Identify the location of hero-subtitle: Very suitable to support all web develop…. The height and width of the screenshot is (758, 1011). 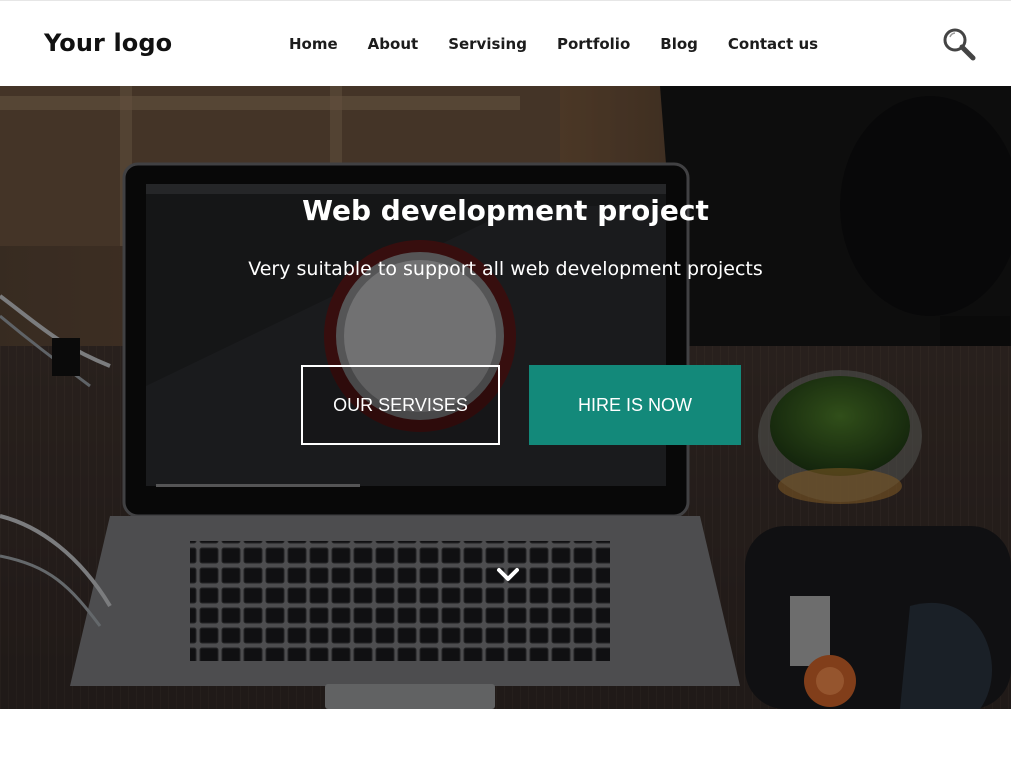
(505, 269).